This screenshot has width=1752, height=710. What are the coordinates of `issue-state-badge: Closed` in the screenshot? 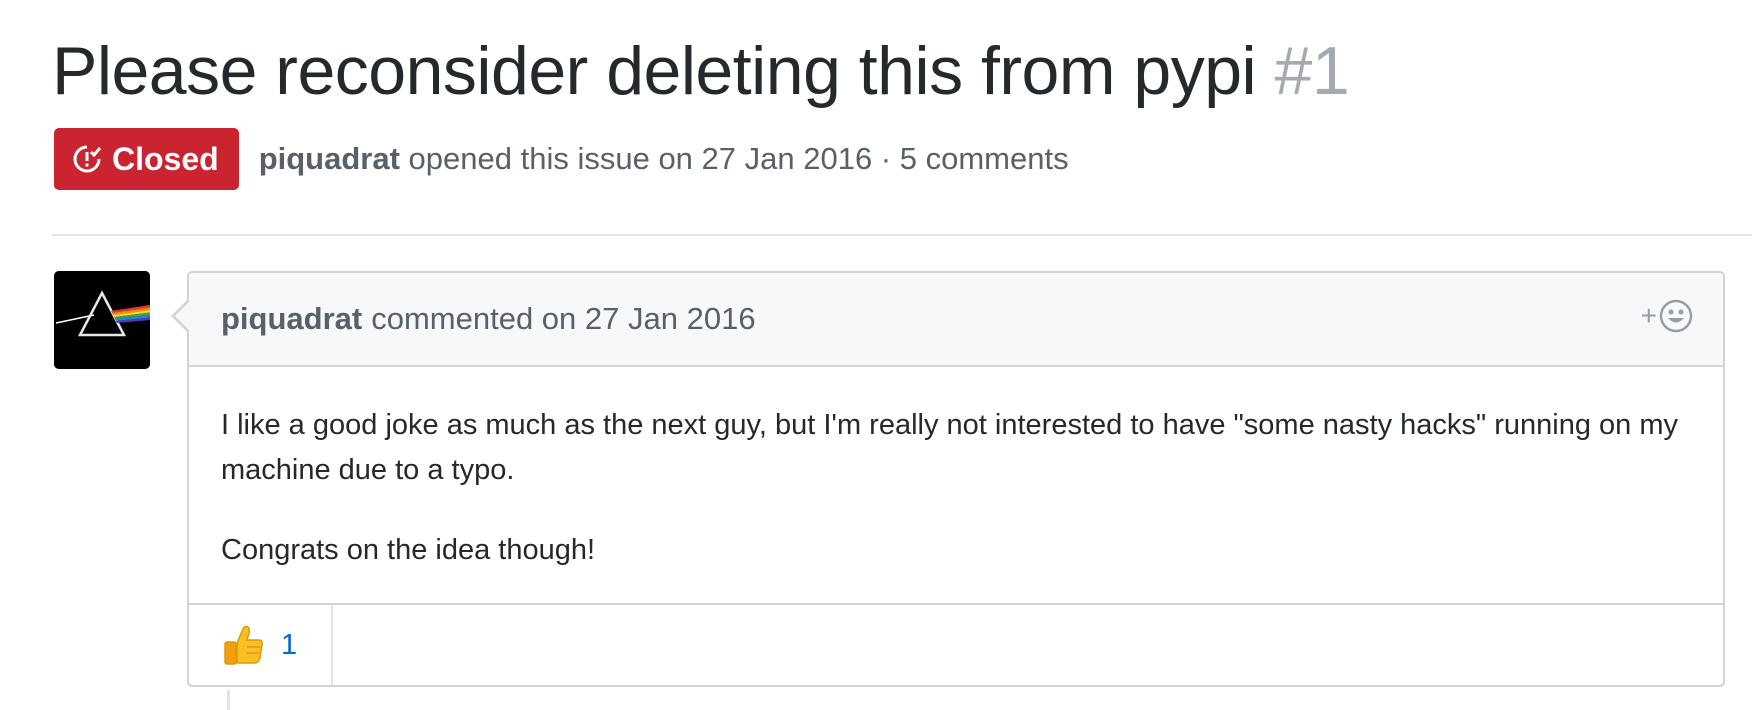 It's located at (146, 159).